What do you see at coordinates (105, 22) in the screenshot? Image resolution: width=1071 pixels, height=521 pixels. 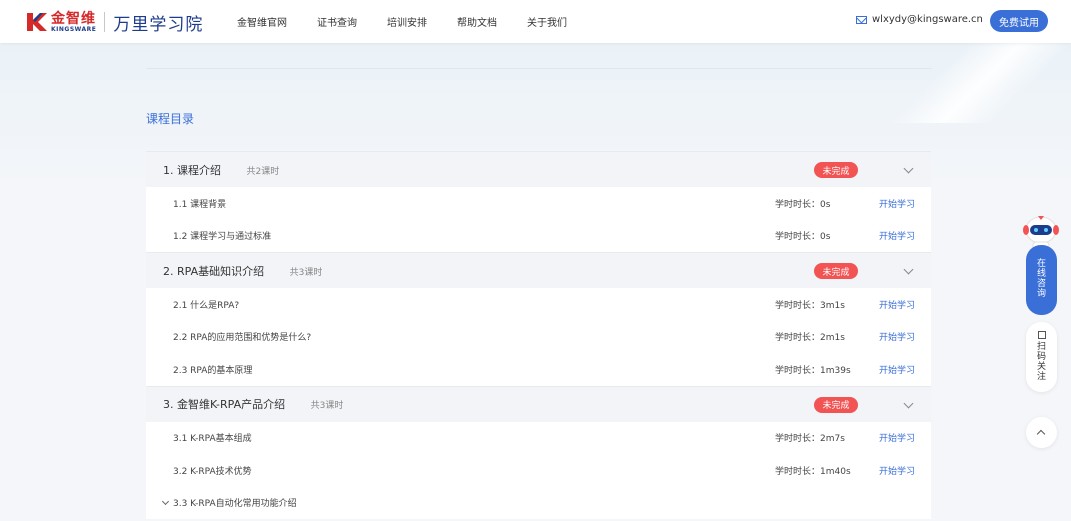 I see `logo-divider` at bounding box center [105, 22].